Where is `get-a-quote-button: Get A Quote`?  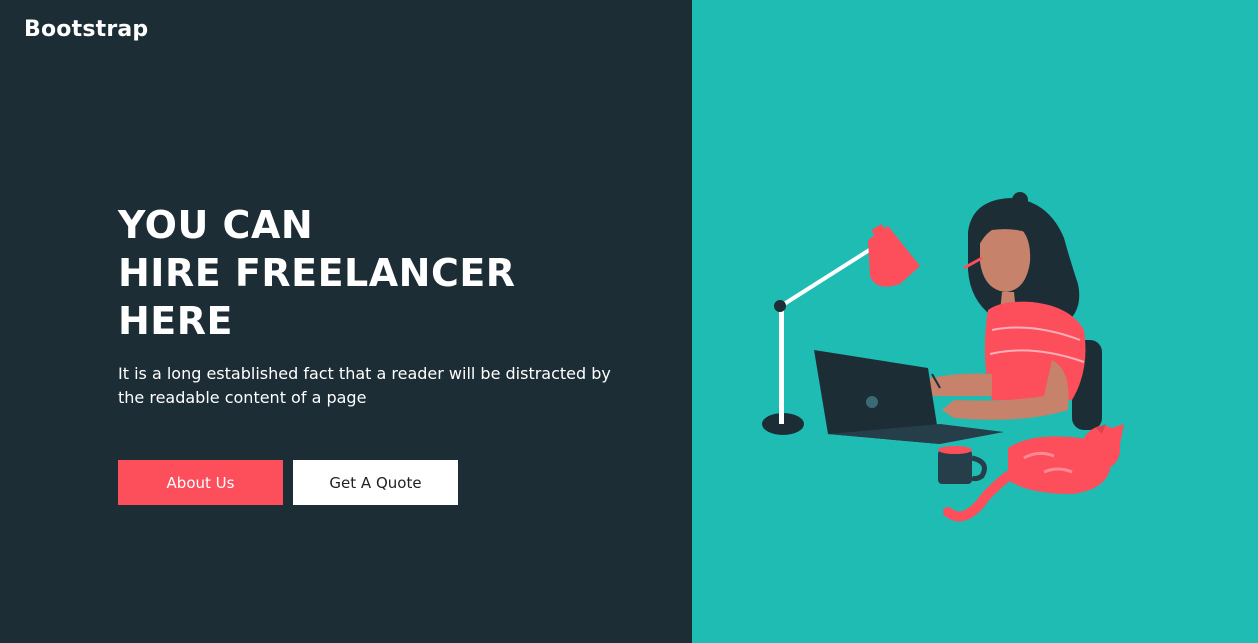
get-a-quote-button: Get A Quote is located at coordinates (375, 482).